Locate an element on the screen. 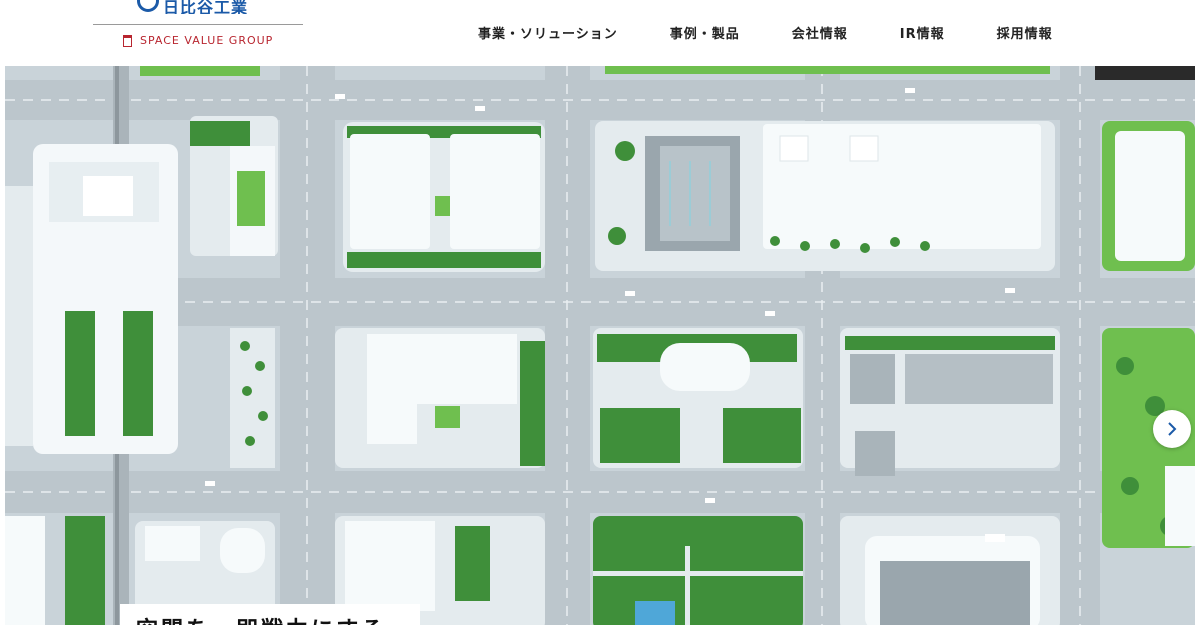 The width and height of the screenshot is (1200, 630). group-label: SPACE VALUE GROUP is located at coordinates (198, 40).